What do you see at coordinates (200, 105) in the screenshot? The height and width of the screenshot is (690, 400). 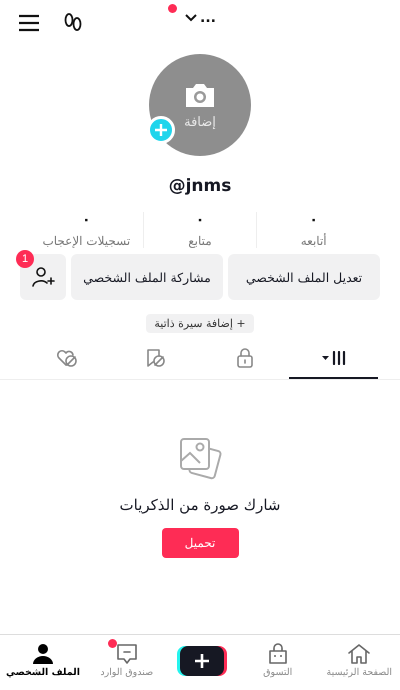 I see `avatar: إضافة` at bounding box center [200, 105].